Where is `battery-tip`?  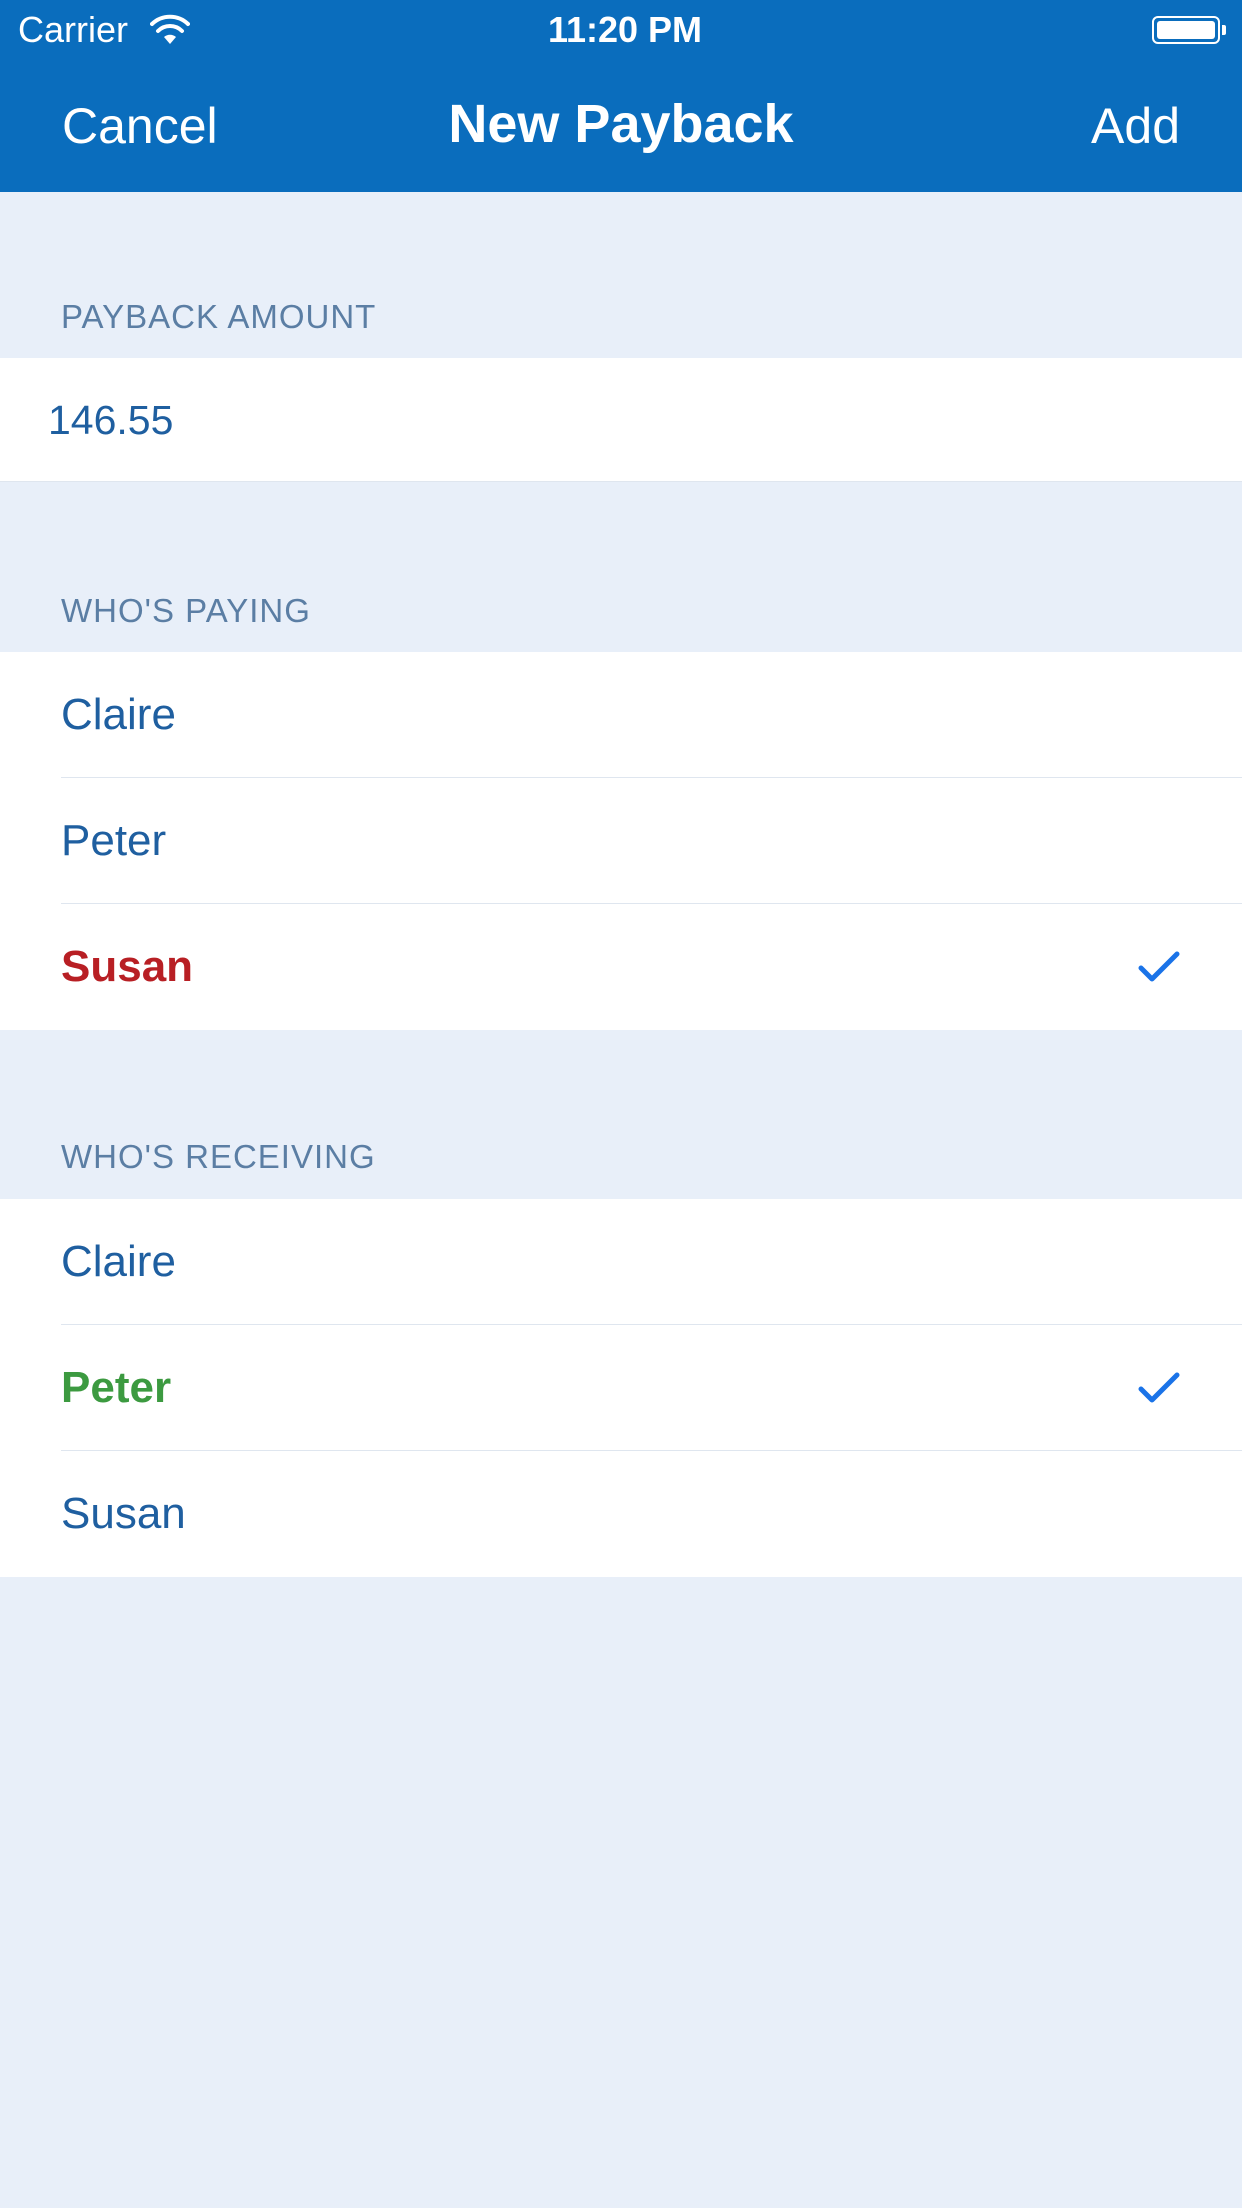 battery-tip is located at coordinates (1224, 30).